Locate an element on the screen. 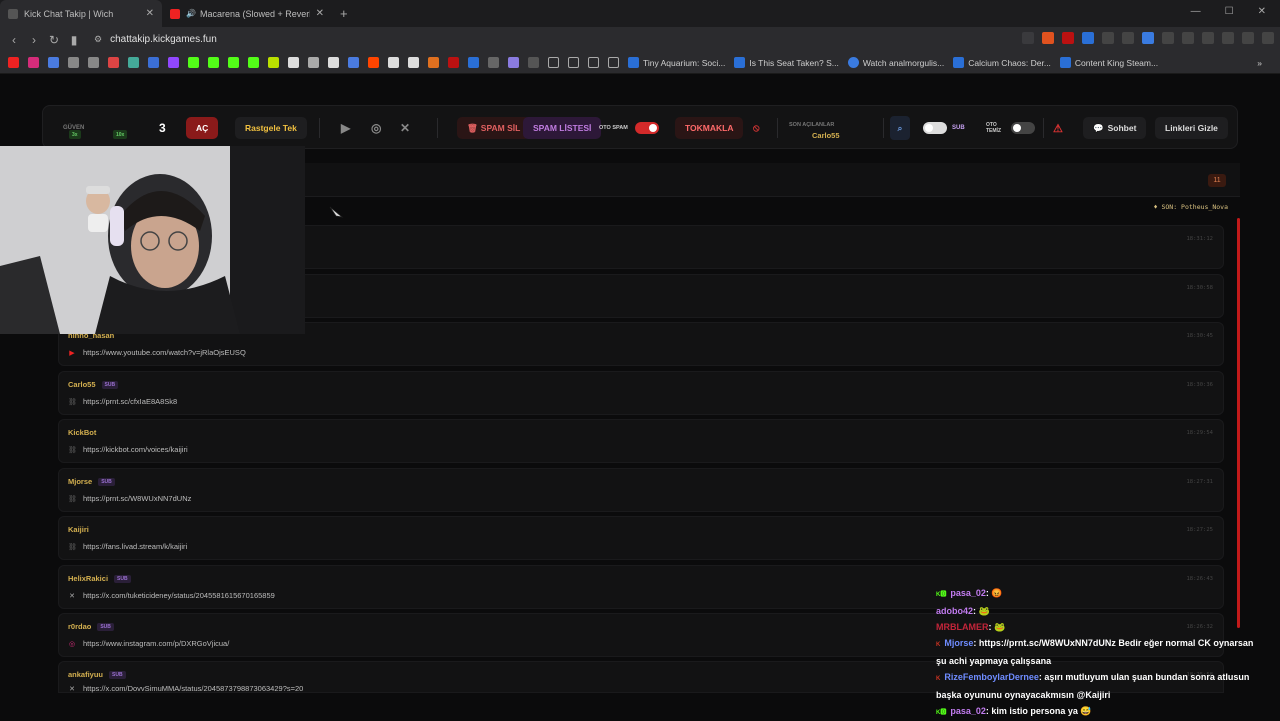 The width and height of the screenshot is (1280, 721). tab-macarena: 🔊 Macarena (Slowed + Reverb) | G... ✕ is located at coordinates (247, 13).